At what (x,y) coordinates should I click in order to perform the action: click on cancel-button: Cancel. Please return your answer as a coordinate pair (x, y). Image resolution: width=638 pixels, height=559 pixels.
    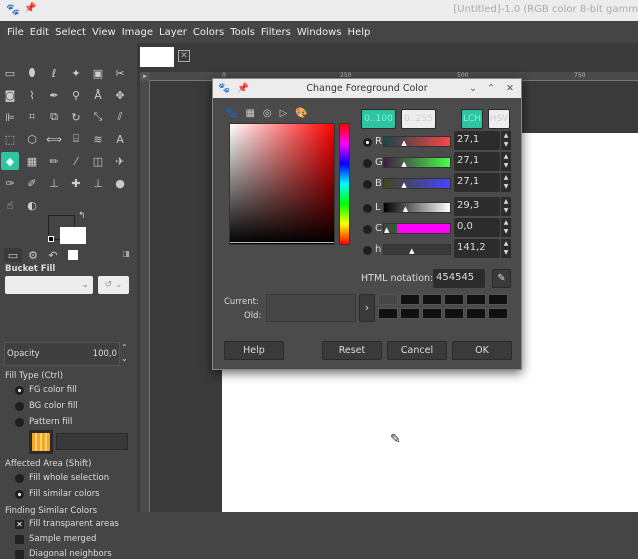
    Looking at the image, I should click on (417, 350).